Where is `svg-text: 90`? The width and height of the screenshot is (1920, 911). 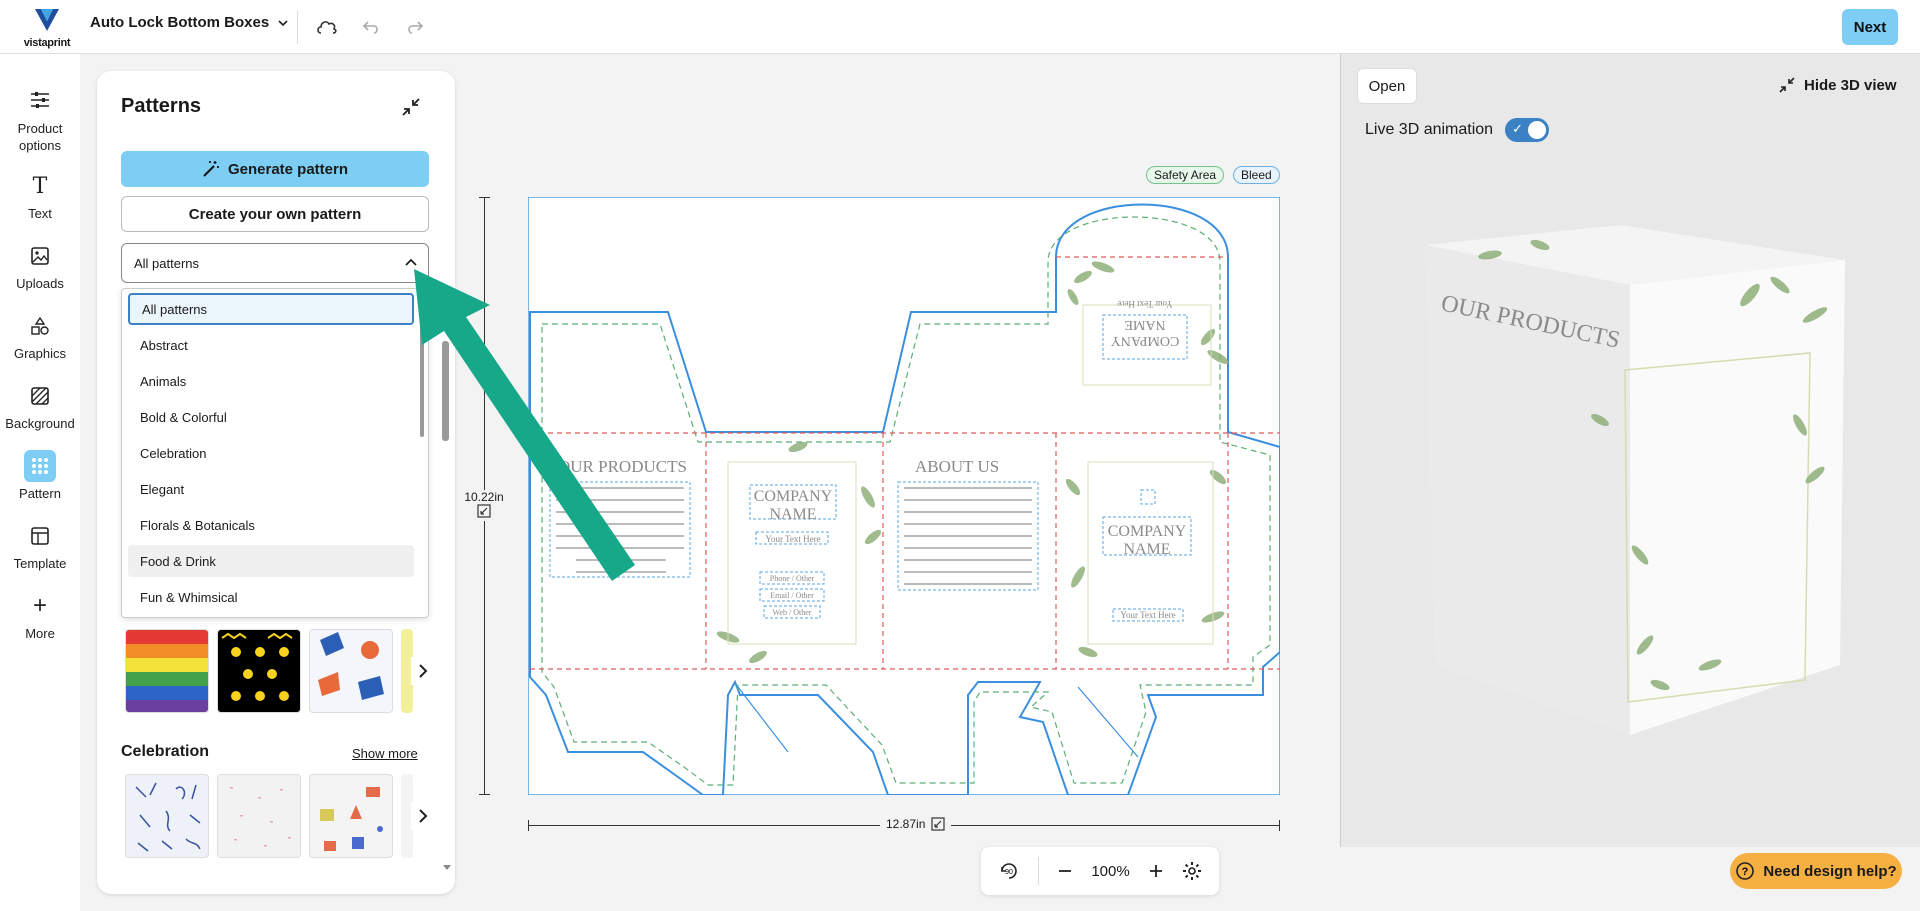 svg-text: 90 is located at coordinates (1009, 872).